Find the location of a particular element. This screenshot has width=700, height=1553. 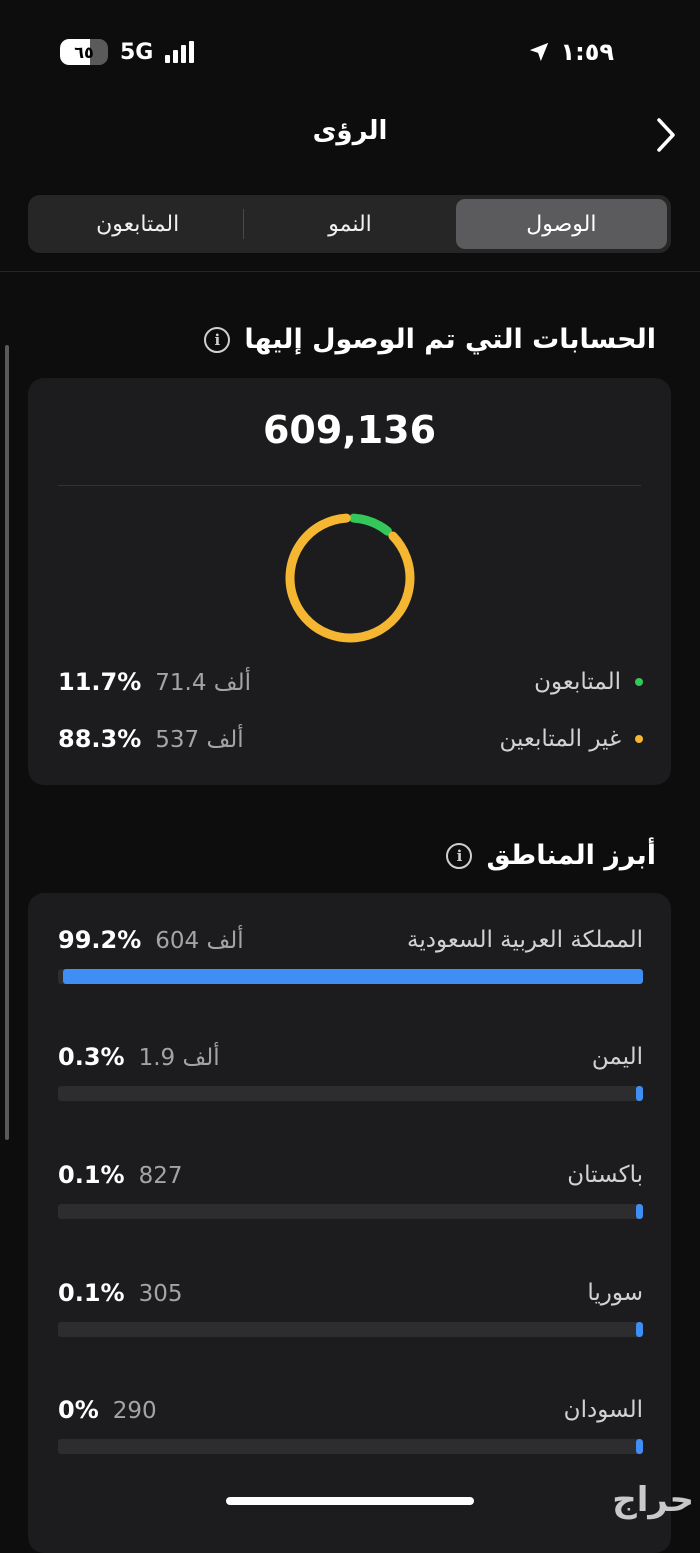

status-bar: ٦٥ 5G ١:٥٩ is located at coordinates (350, 50).